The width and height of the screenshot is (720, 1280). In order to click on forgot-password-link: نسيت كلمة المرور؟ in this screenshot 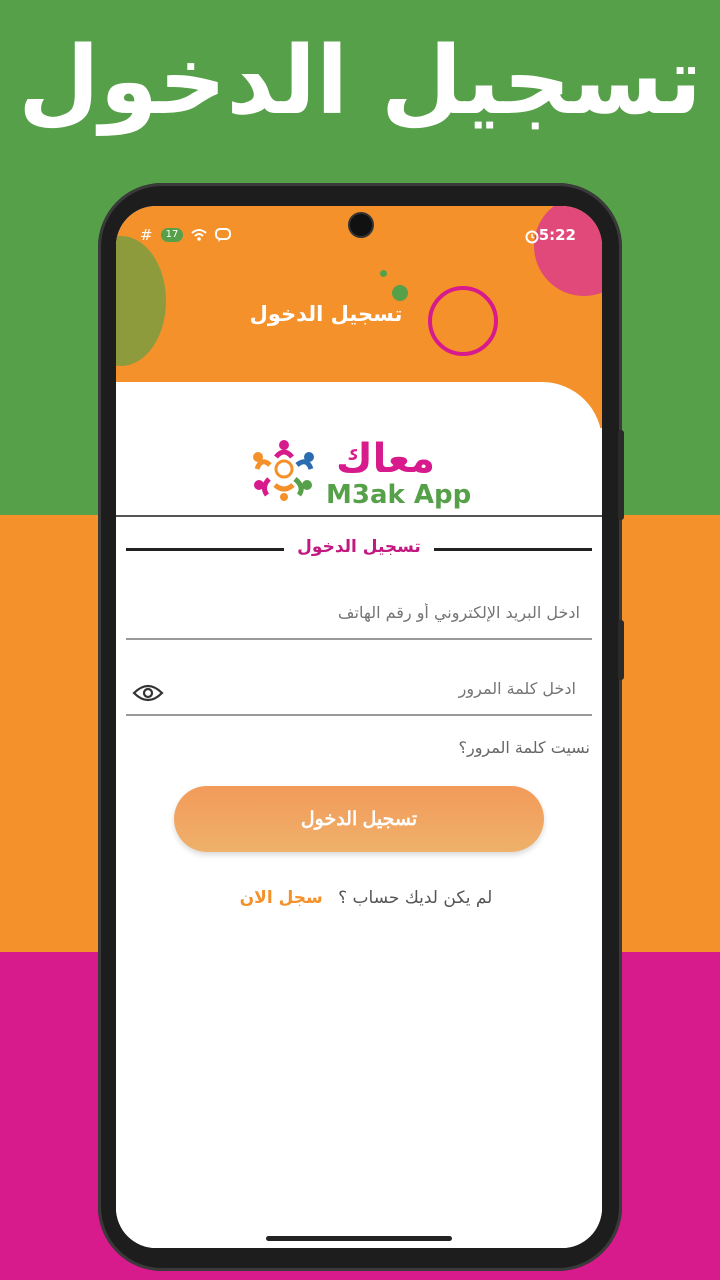, I will do `click(524, 747)`.